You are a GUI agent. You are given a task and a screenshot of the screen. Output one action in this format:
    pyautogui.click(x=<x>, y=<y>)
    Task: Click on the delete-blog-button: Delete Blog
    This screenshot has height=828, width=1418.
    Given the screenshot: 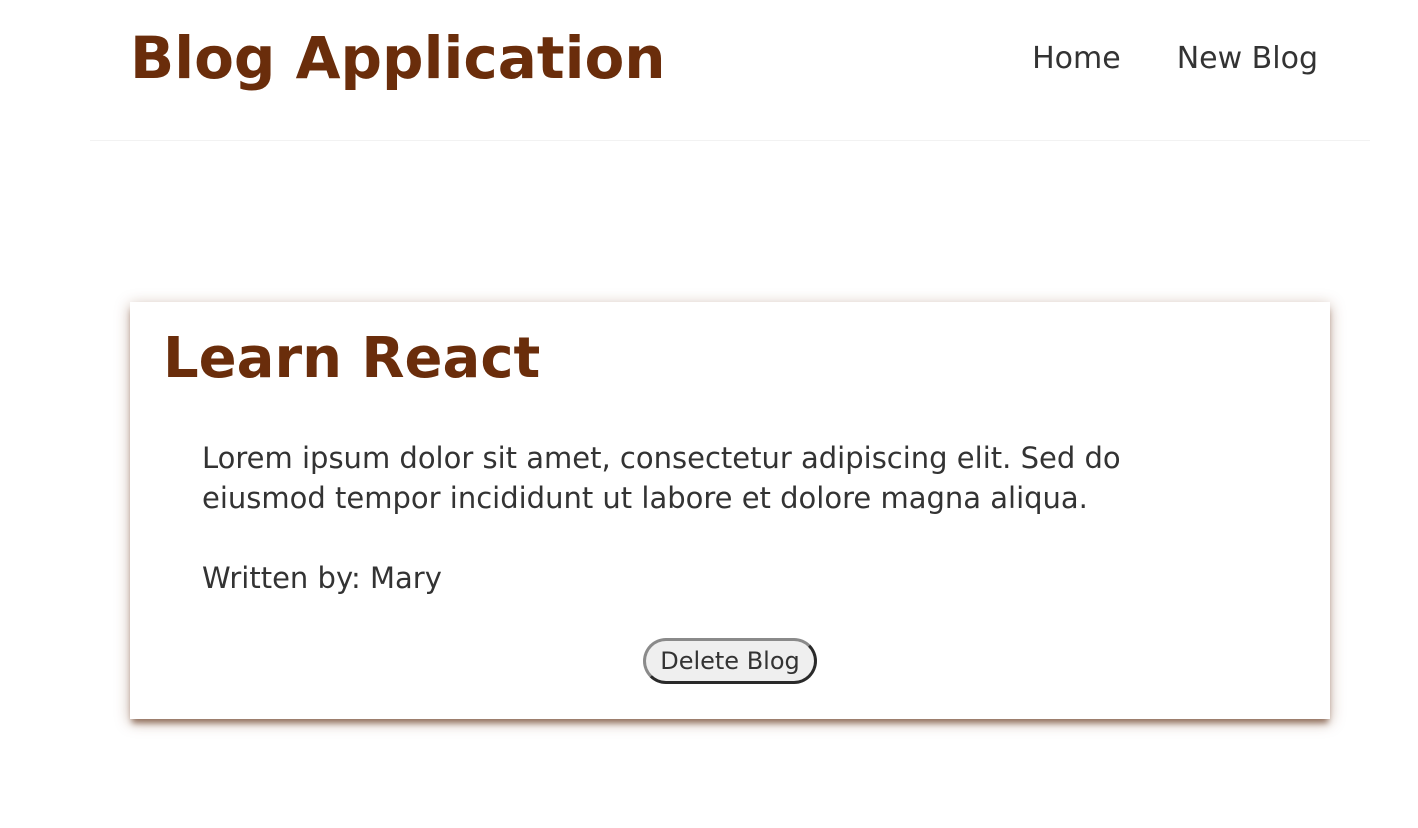 What is the action you would take?
    pyautogui.click(x=730, y=661)
    